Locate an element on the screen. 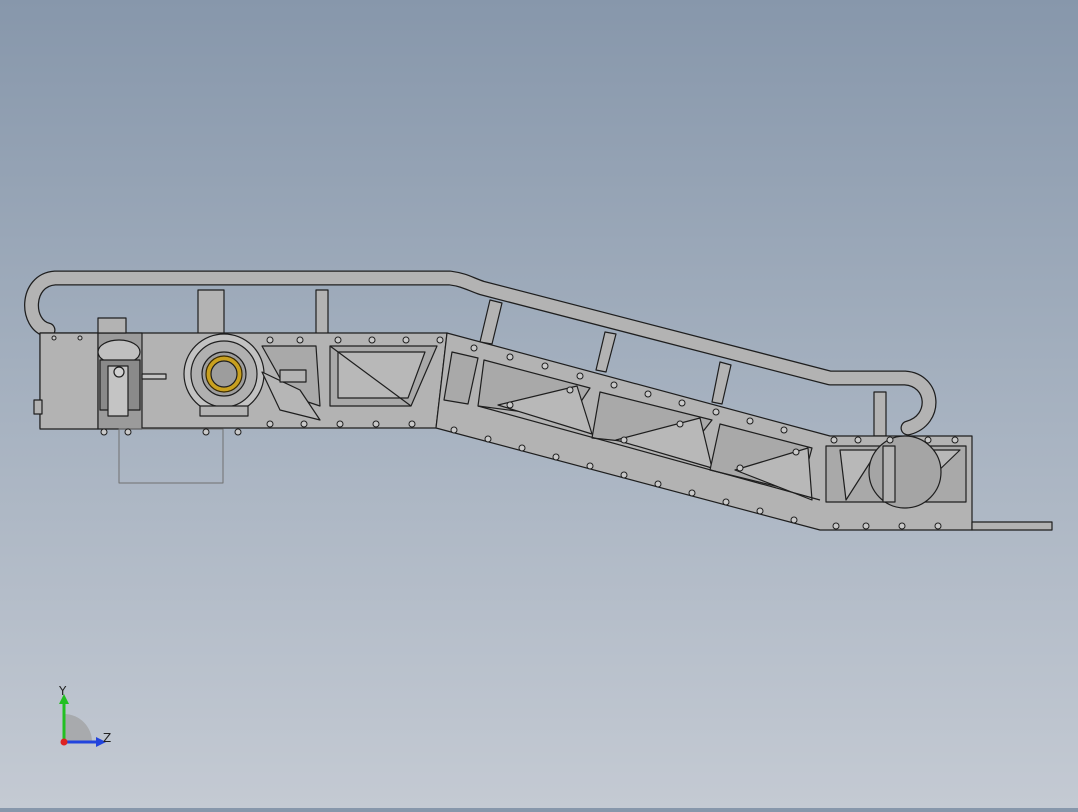  triad-z-label: Z is located at coordinates (107, 738).